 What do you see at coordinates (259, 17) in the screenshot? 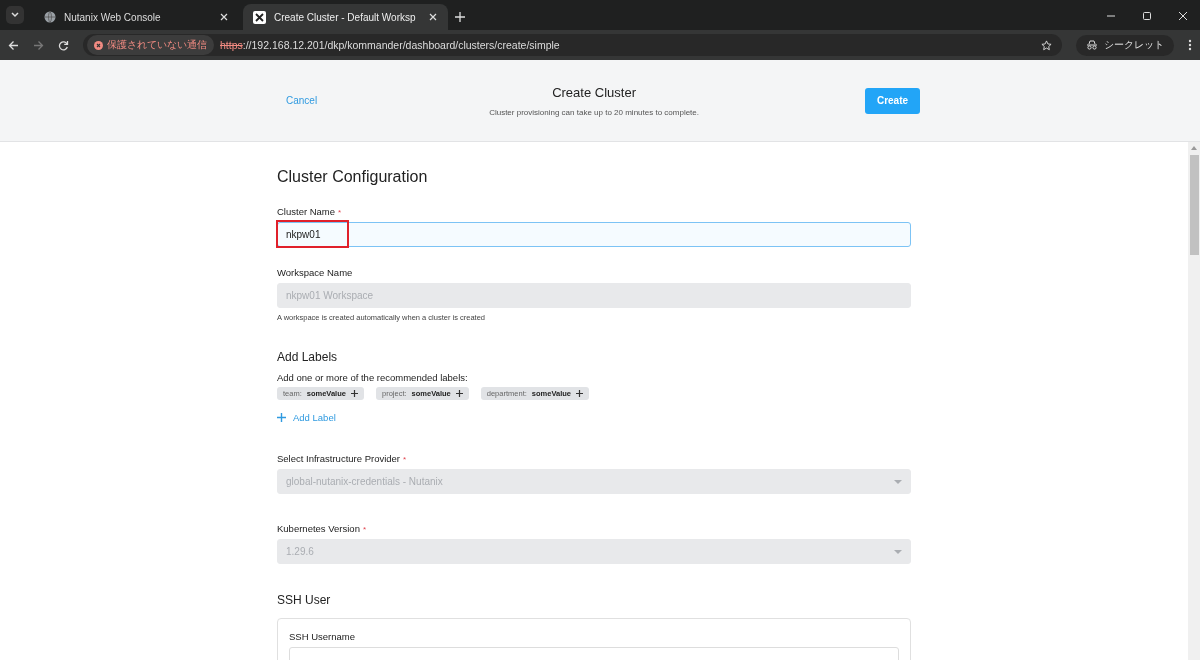
I see `x-logo-icon` at bounding box center [259, 17].